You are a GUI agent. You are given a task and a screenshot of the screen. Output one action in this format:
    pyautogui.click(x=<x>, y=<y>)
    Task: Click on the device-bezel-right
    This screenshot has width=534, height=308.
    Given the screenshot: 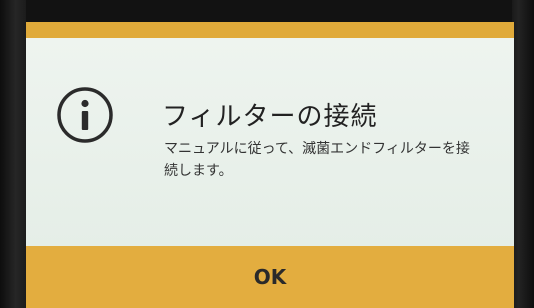 What is the action you would take?
    pyautogui.click(x=523, y=154)
    